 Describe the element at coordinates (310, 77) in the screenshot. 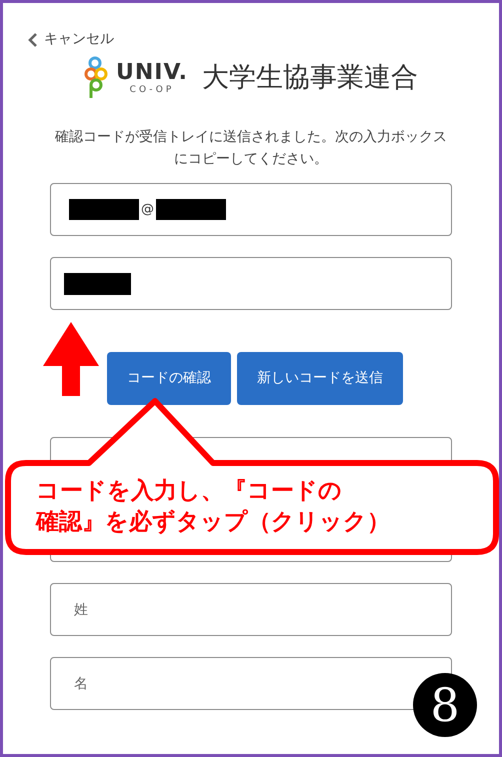

I see `logo-name: 大学生協事業連合` at that location.